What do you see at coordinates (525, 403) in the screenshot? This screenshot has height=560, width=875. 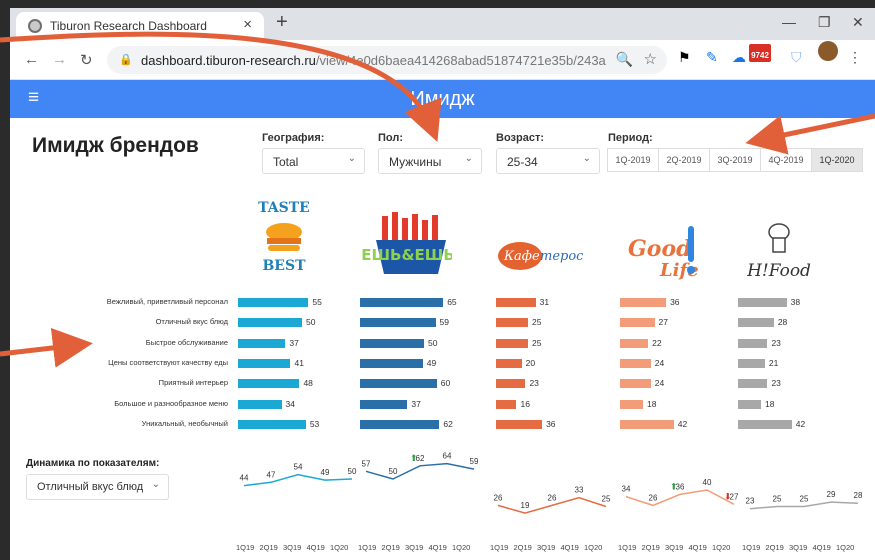 I see `bar-value-label: 16` at bounding box center [525, 403].